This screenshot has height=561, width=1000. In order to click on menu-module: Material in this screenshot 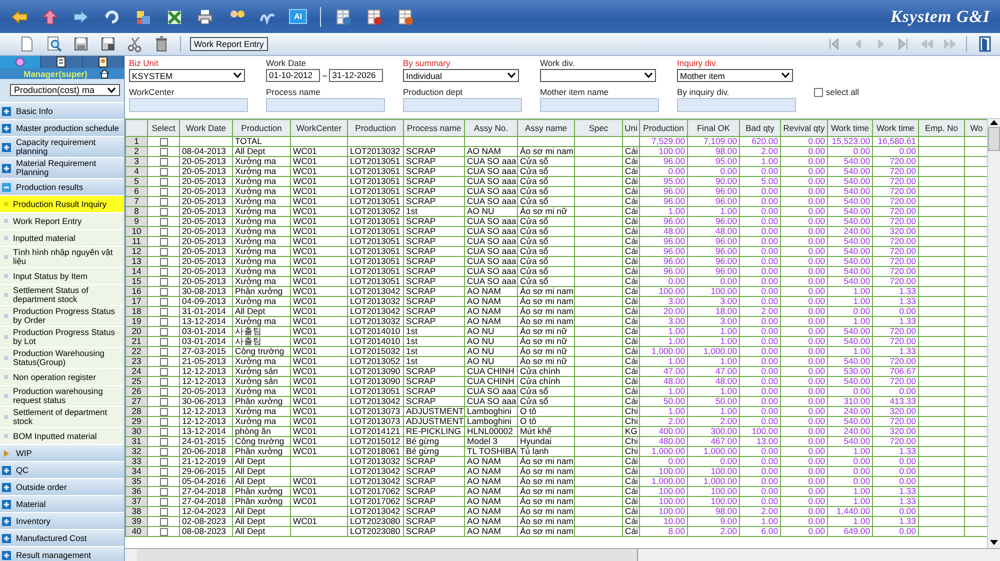, I will do `click(62, 504)`.